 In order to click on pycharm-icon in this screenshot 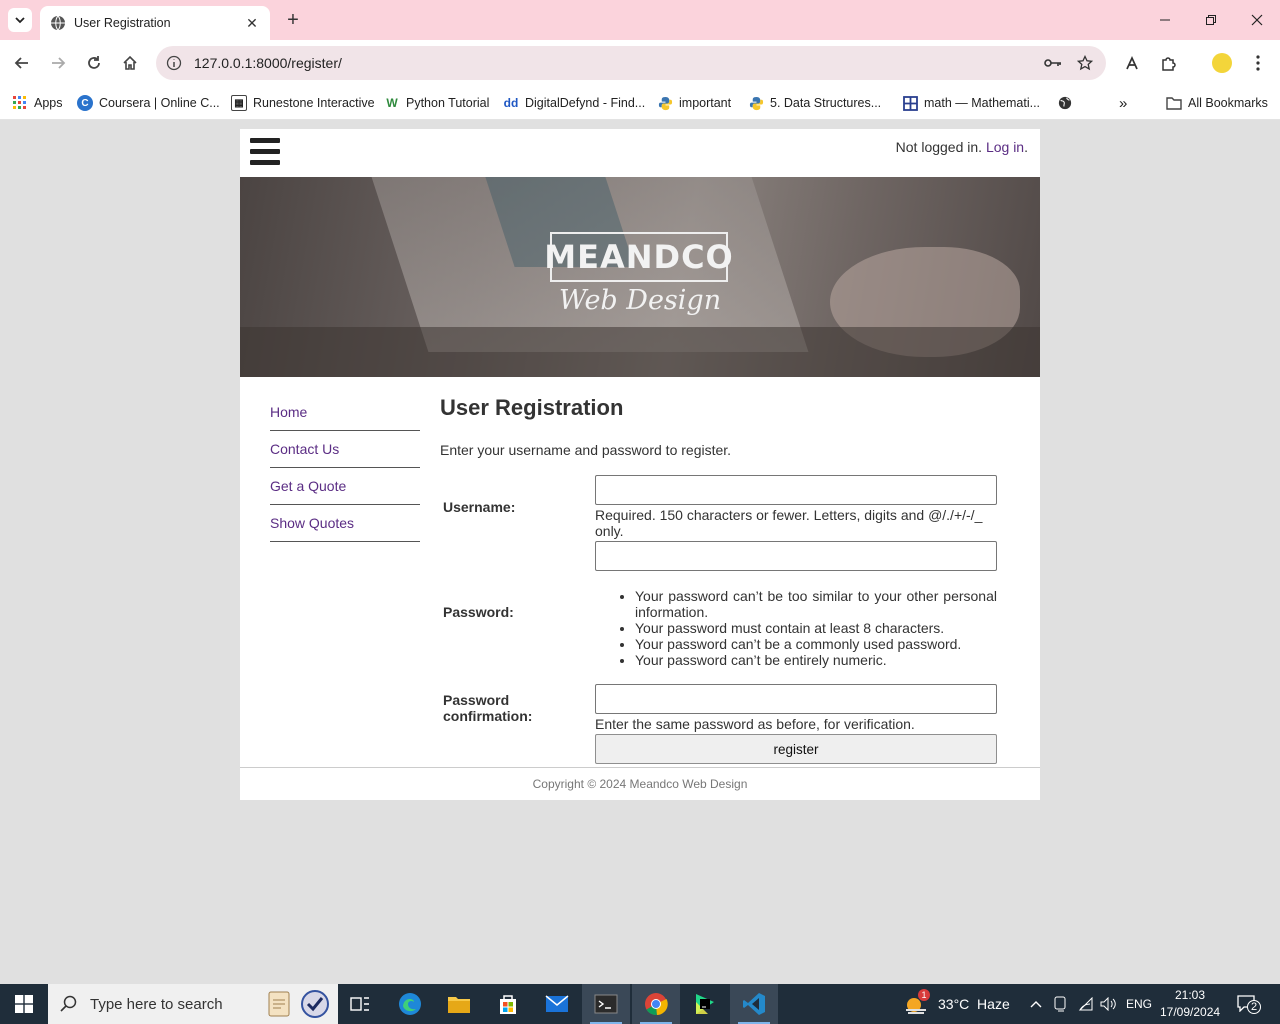, I will do `click(705, 1004)`.